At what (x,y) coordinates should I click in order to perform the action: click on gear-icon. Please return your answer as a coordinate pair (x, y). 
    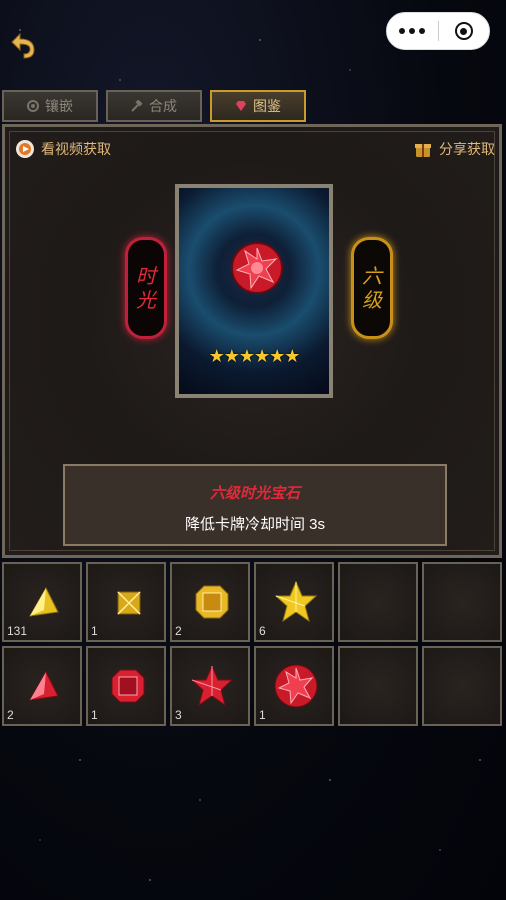
    Looking at the image, I should click on (33, 106).